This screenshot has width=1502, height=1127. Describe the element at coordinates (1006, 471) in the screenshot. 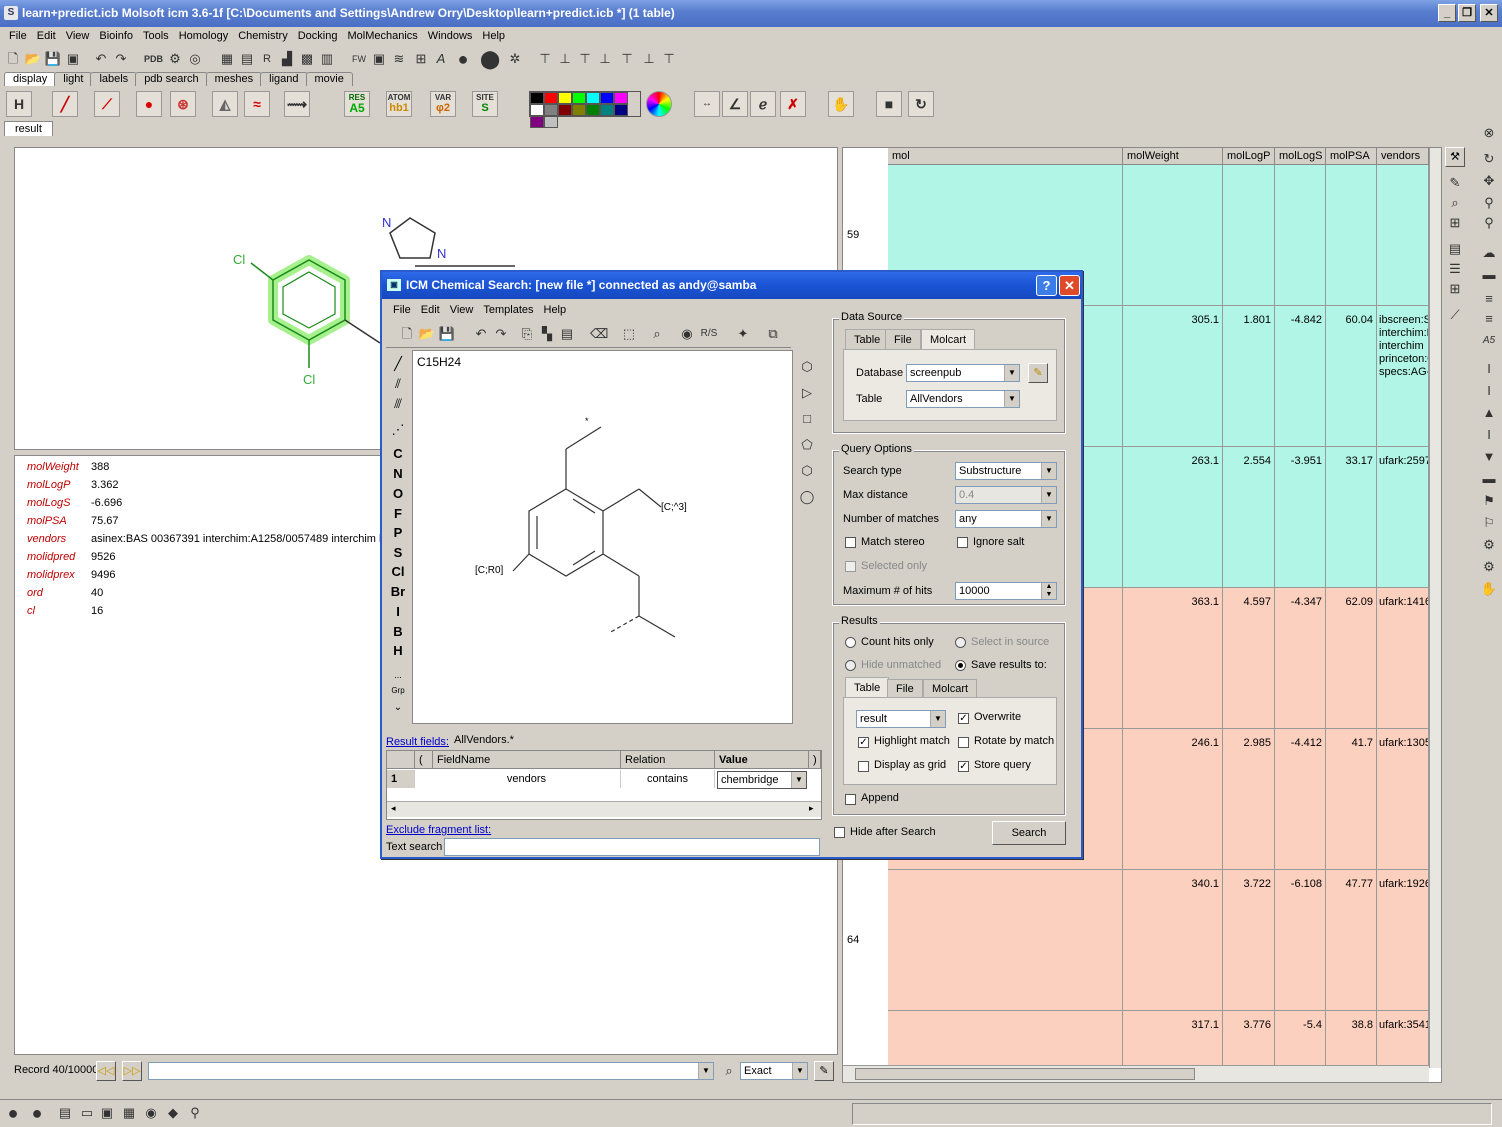

I see `search-type-select: Substructure ▼` at that location.